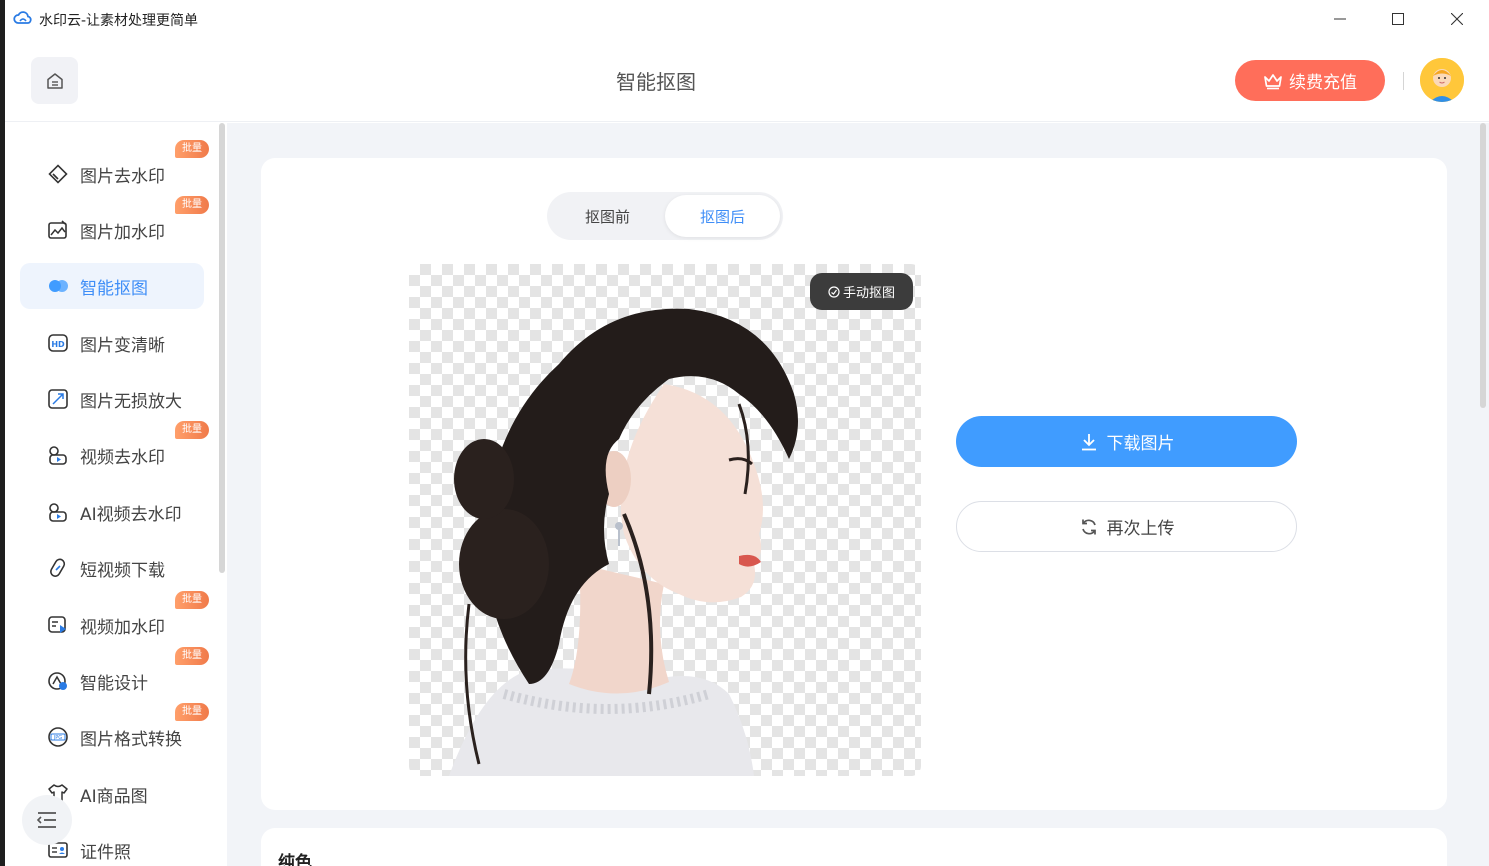 This screenshot has height=866, width=1489. Describe the element at coordinates (1403, 81) in the screenshot. I see `header-divider` at that location.